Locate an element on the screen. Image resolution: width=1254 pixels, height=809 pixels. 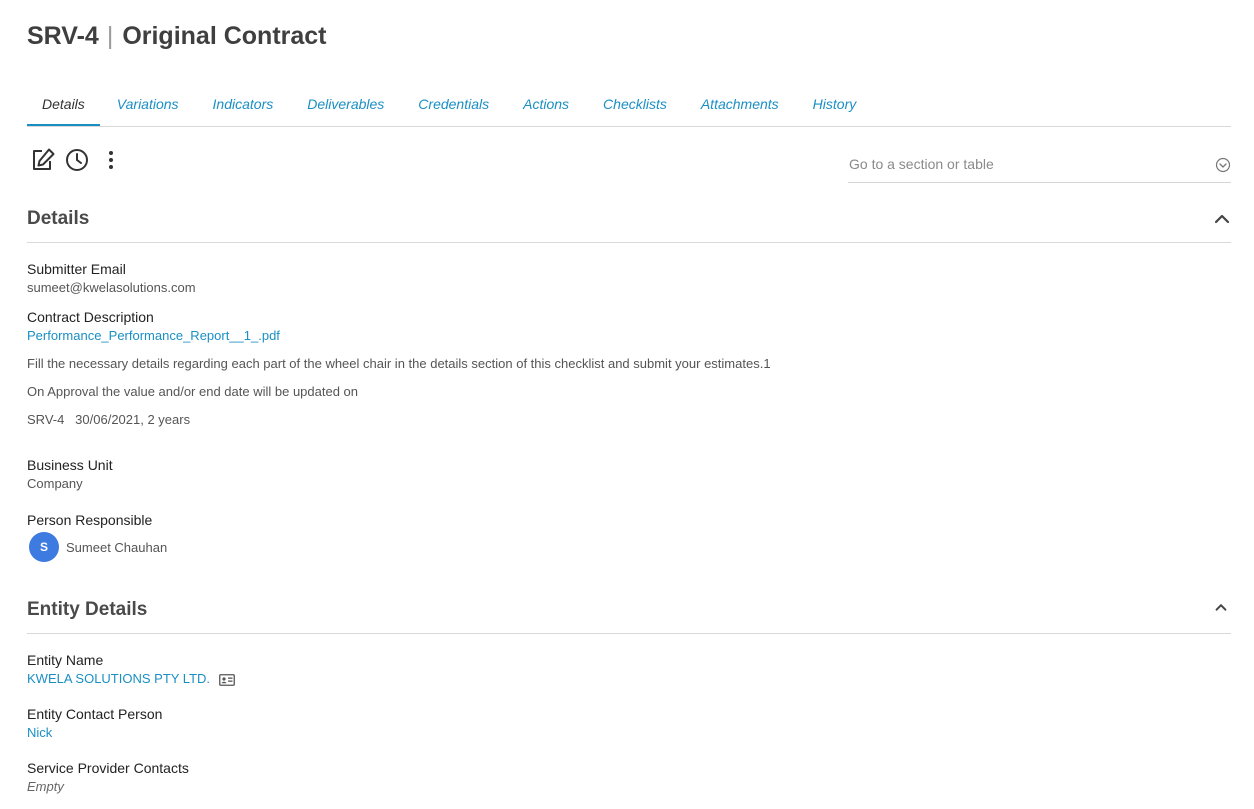
edit-icon is located at coordinates (44, 159).